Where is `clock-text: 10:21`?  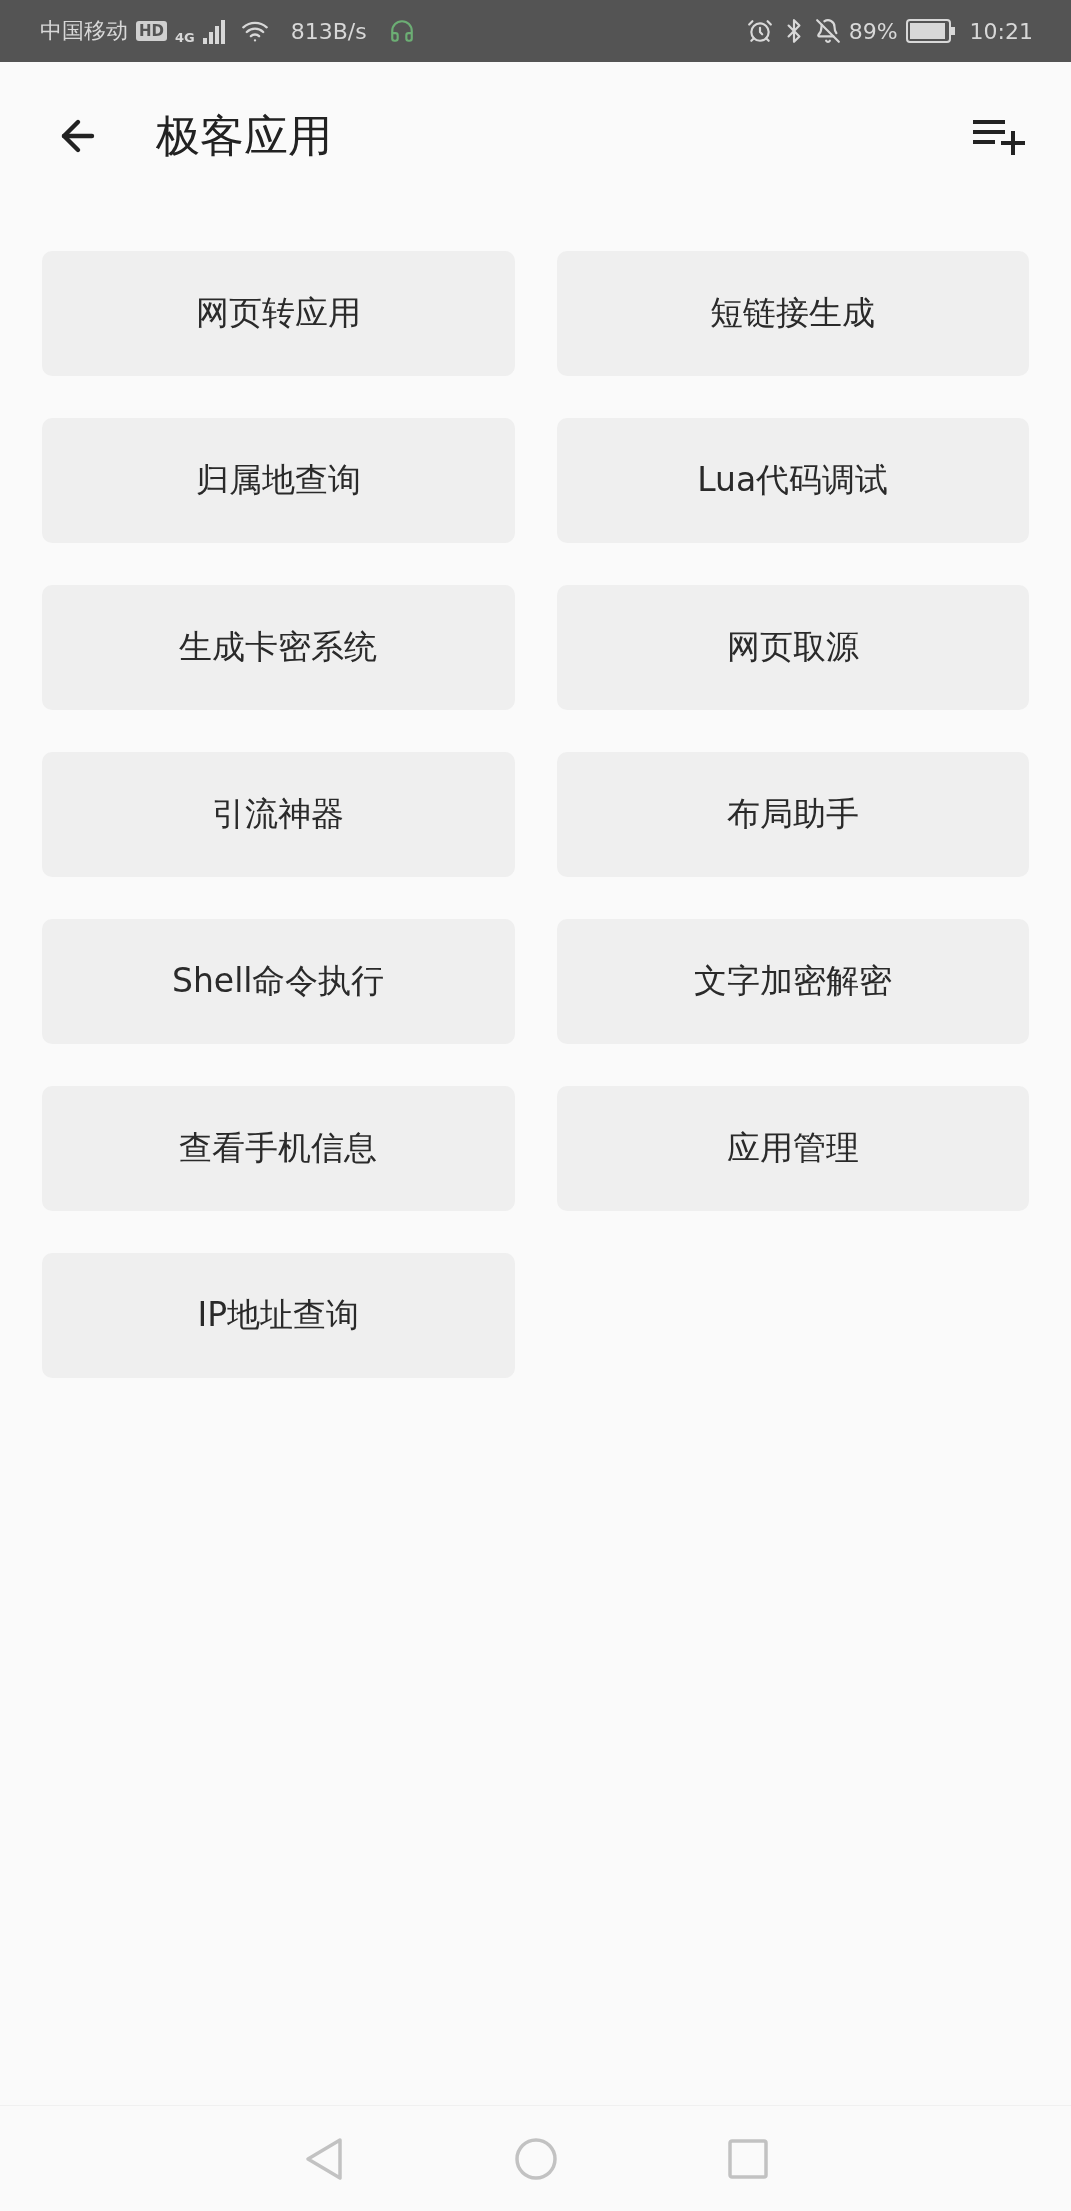
clock-text: 10:21 is located at coordinates (1001, 31).